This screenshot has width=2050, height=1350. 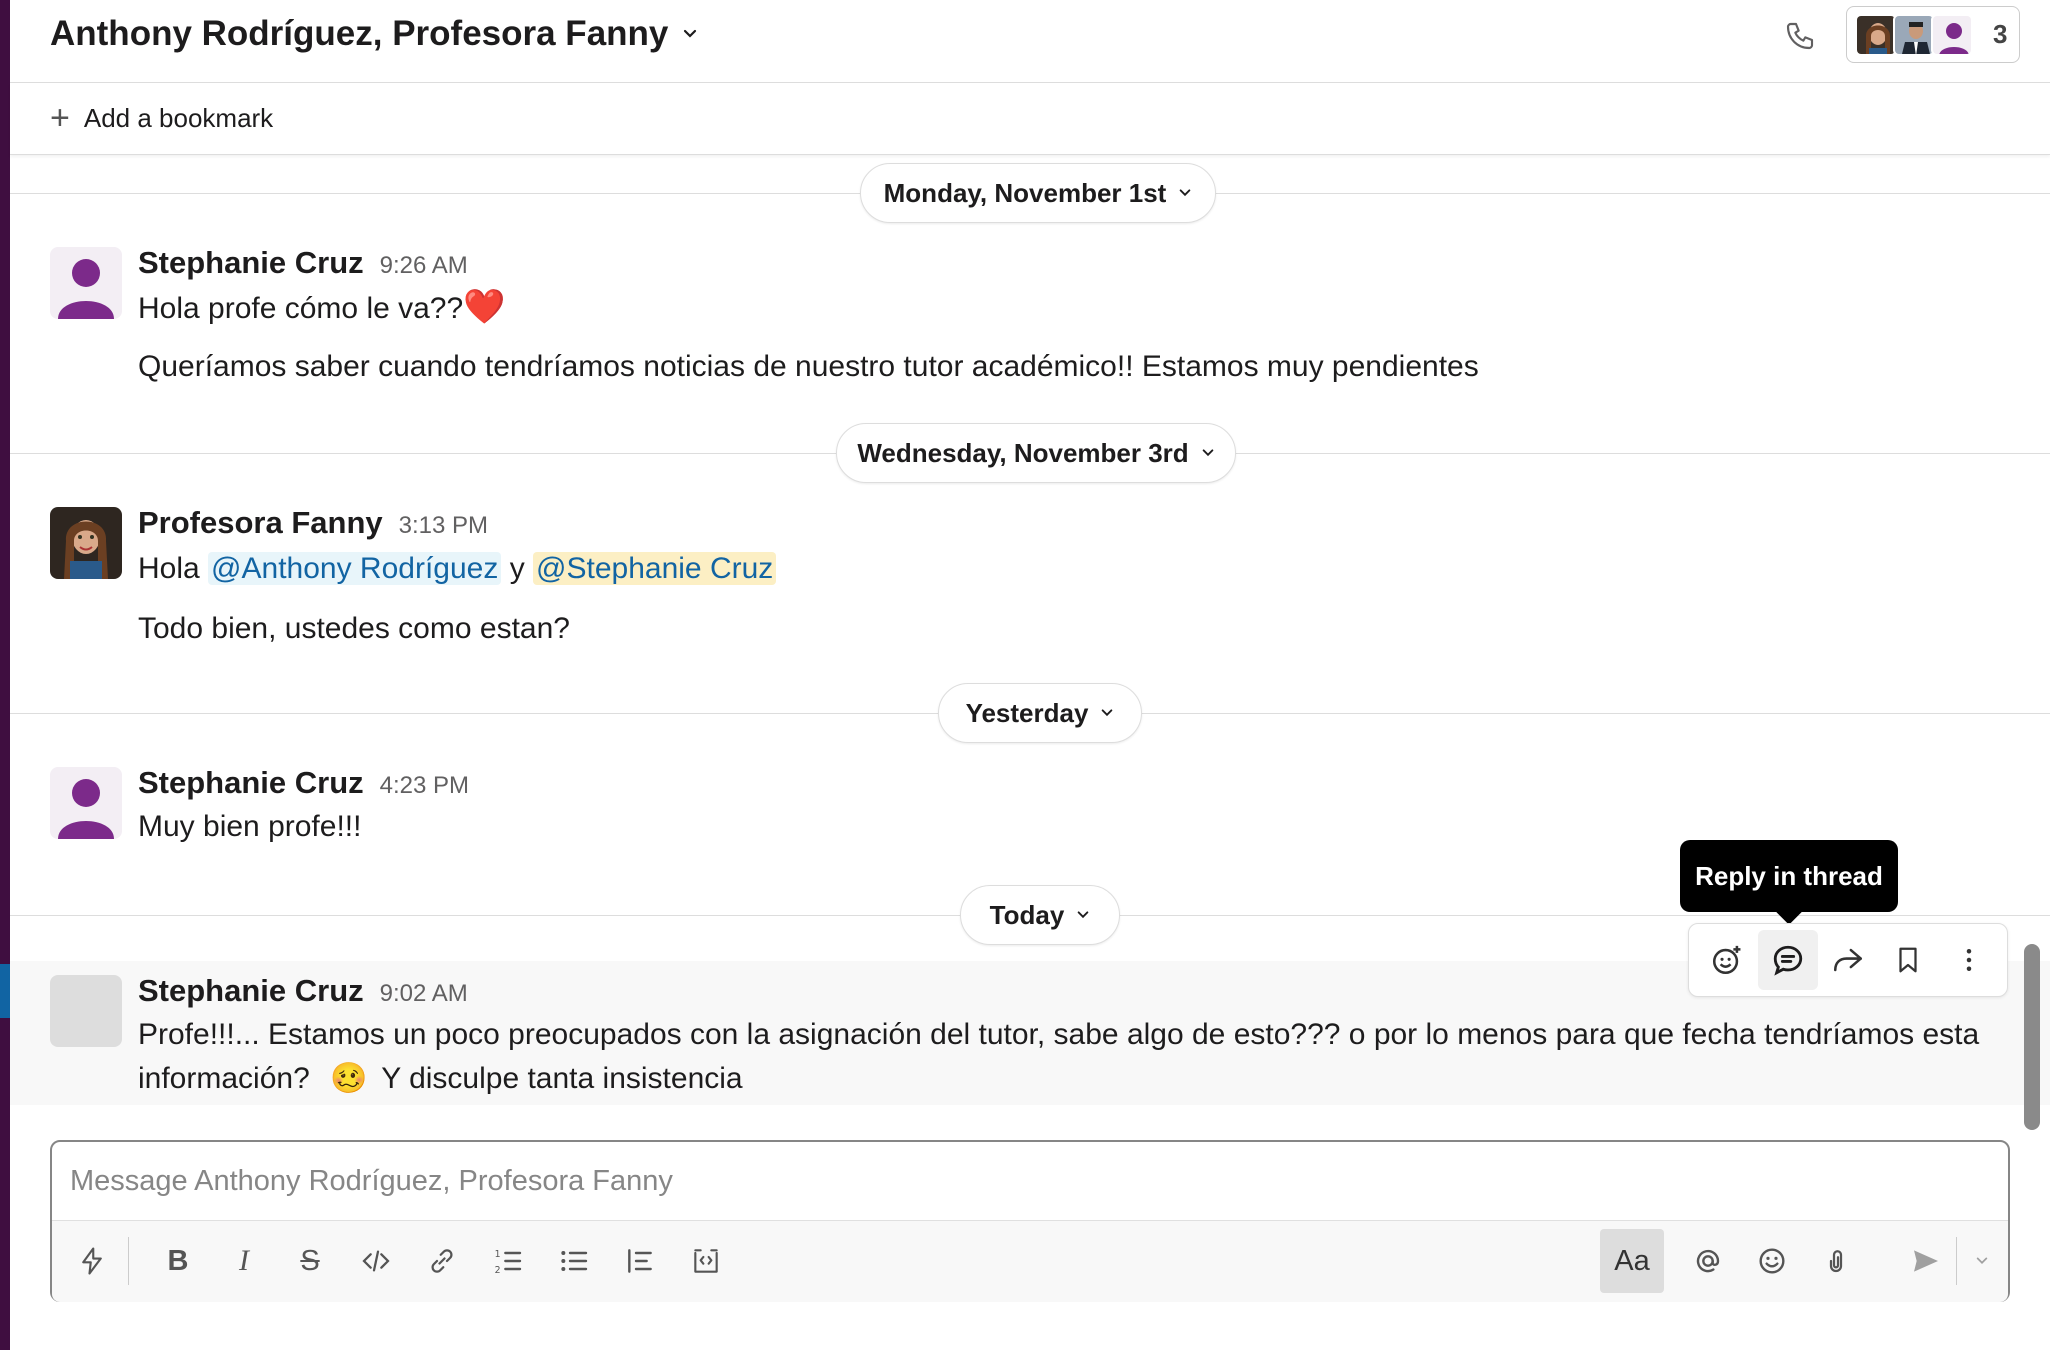 What do you see at coordinates (443, 526) in the screenshot?
I see `message-timestamp: 3:13 PM` at bounding box center [443, 526].